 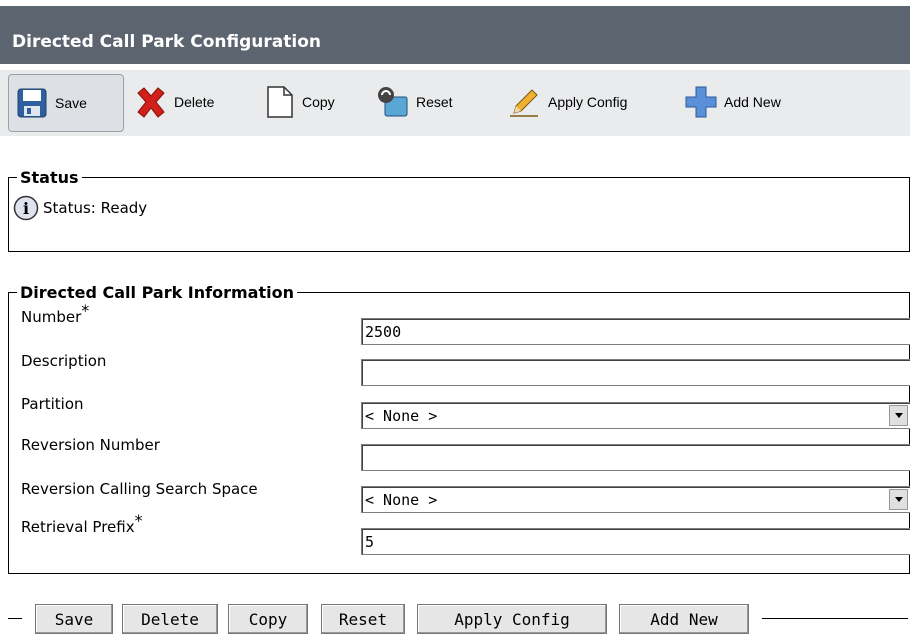 What do you see at coordinates (64, 361) in the screenshot?
I see `description-label: Description` at bounding box center [64, 361].